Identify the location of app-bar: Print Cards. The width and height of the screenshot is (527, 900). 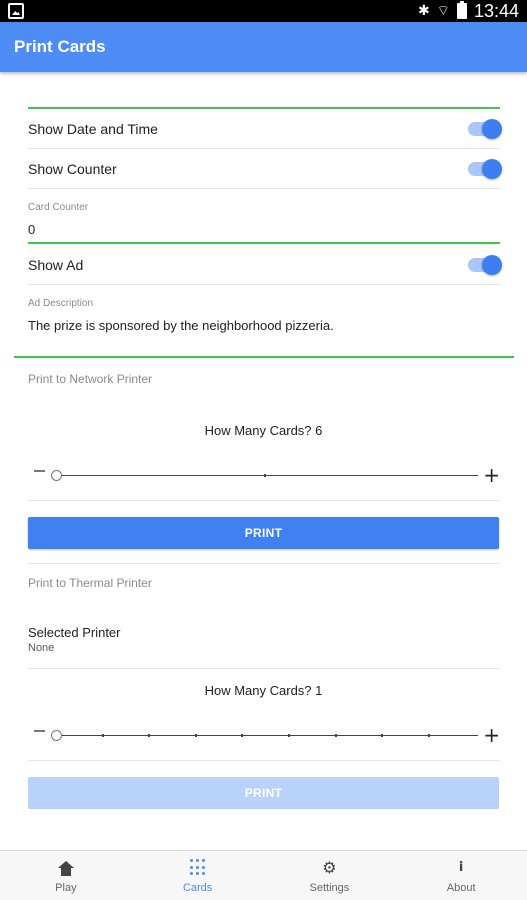
(263, 47).